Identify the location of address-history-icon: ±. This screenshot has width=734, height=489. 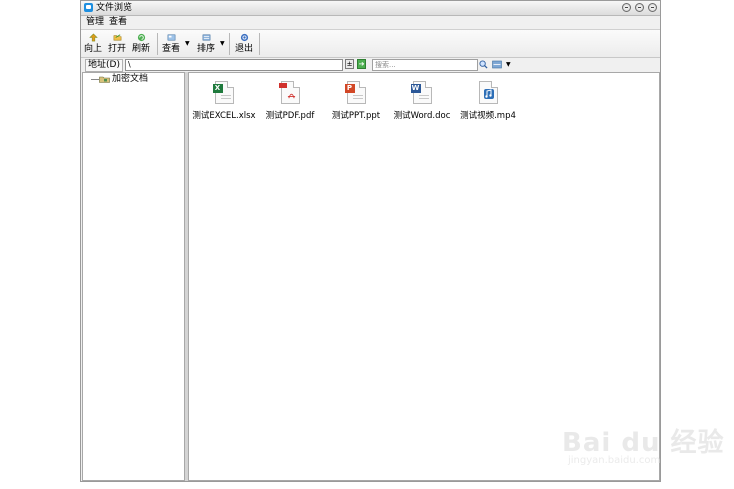
(349, 64).